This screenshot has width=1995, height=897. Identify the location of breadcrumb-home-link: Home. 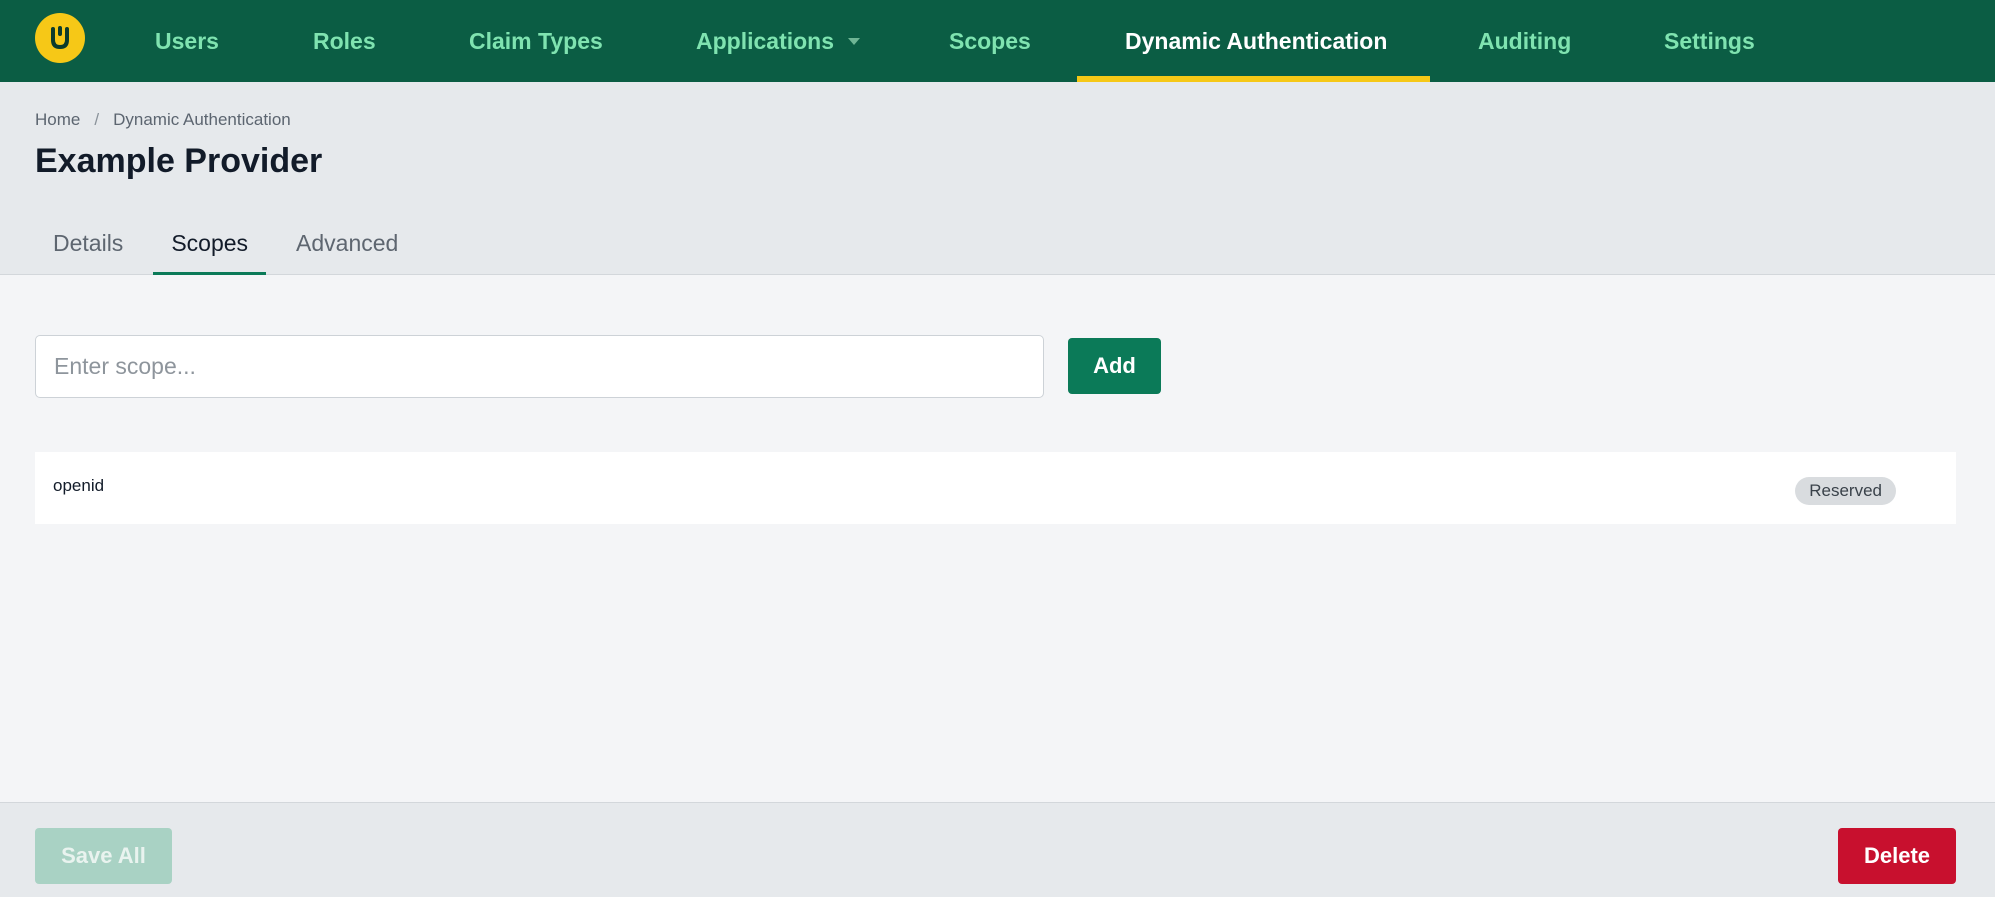
(57, 120).